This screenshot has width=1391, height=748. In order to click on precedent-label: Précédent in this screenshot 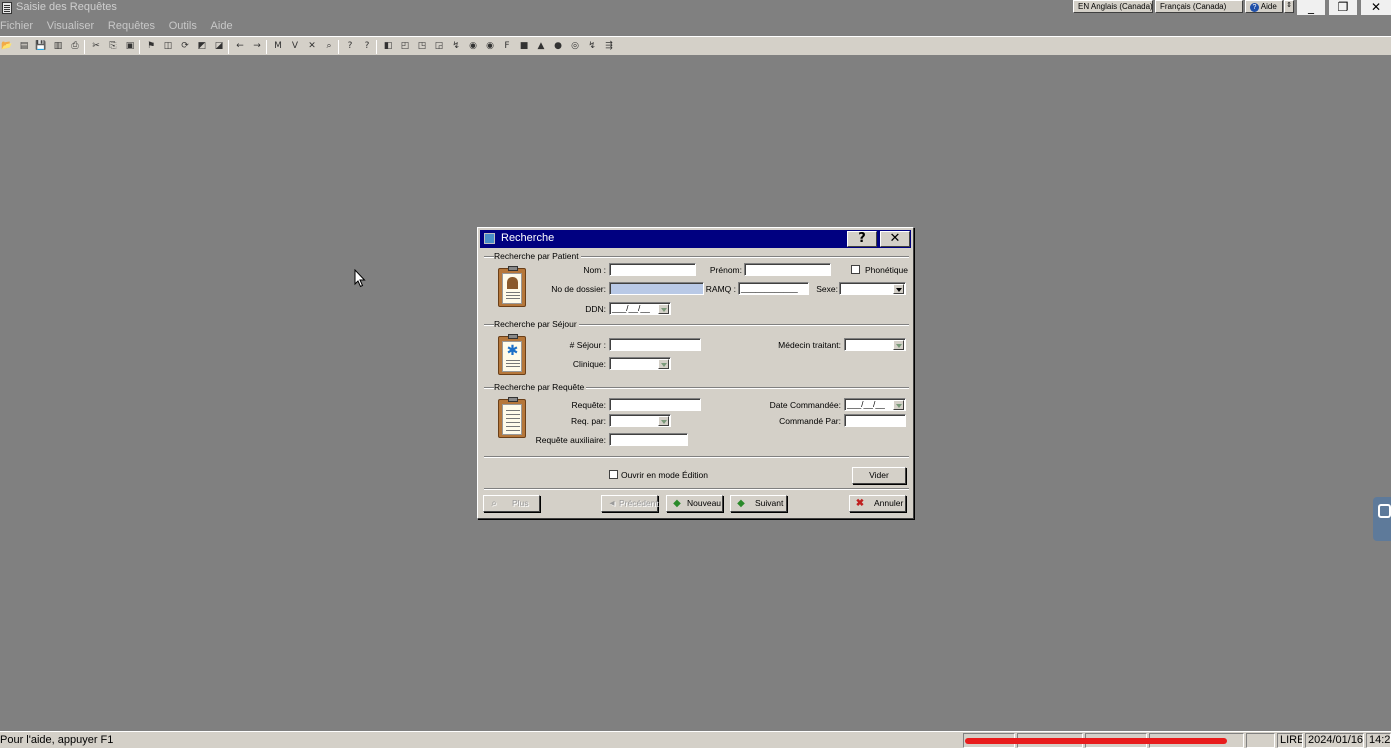, I will do `click(638, 503)`.